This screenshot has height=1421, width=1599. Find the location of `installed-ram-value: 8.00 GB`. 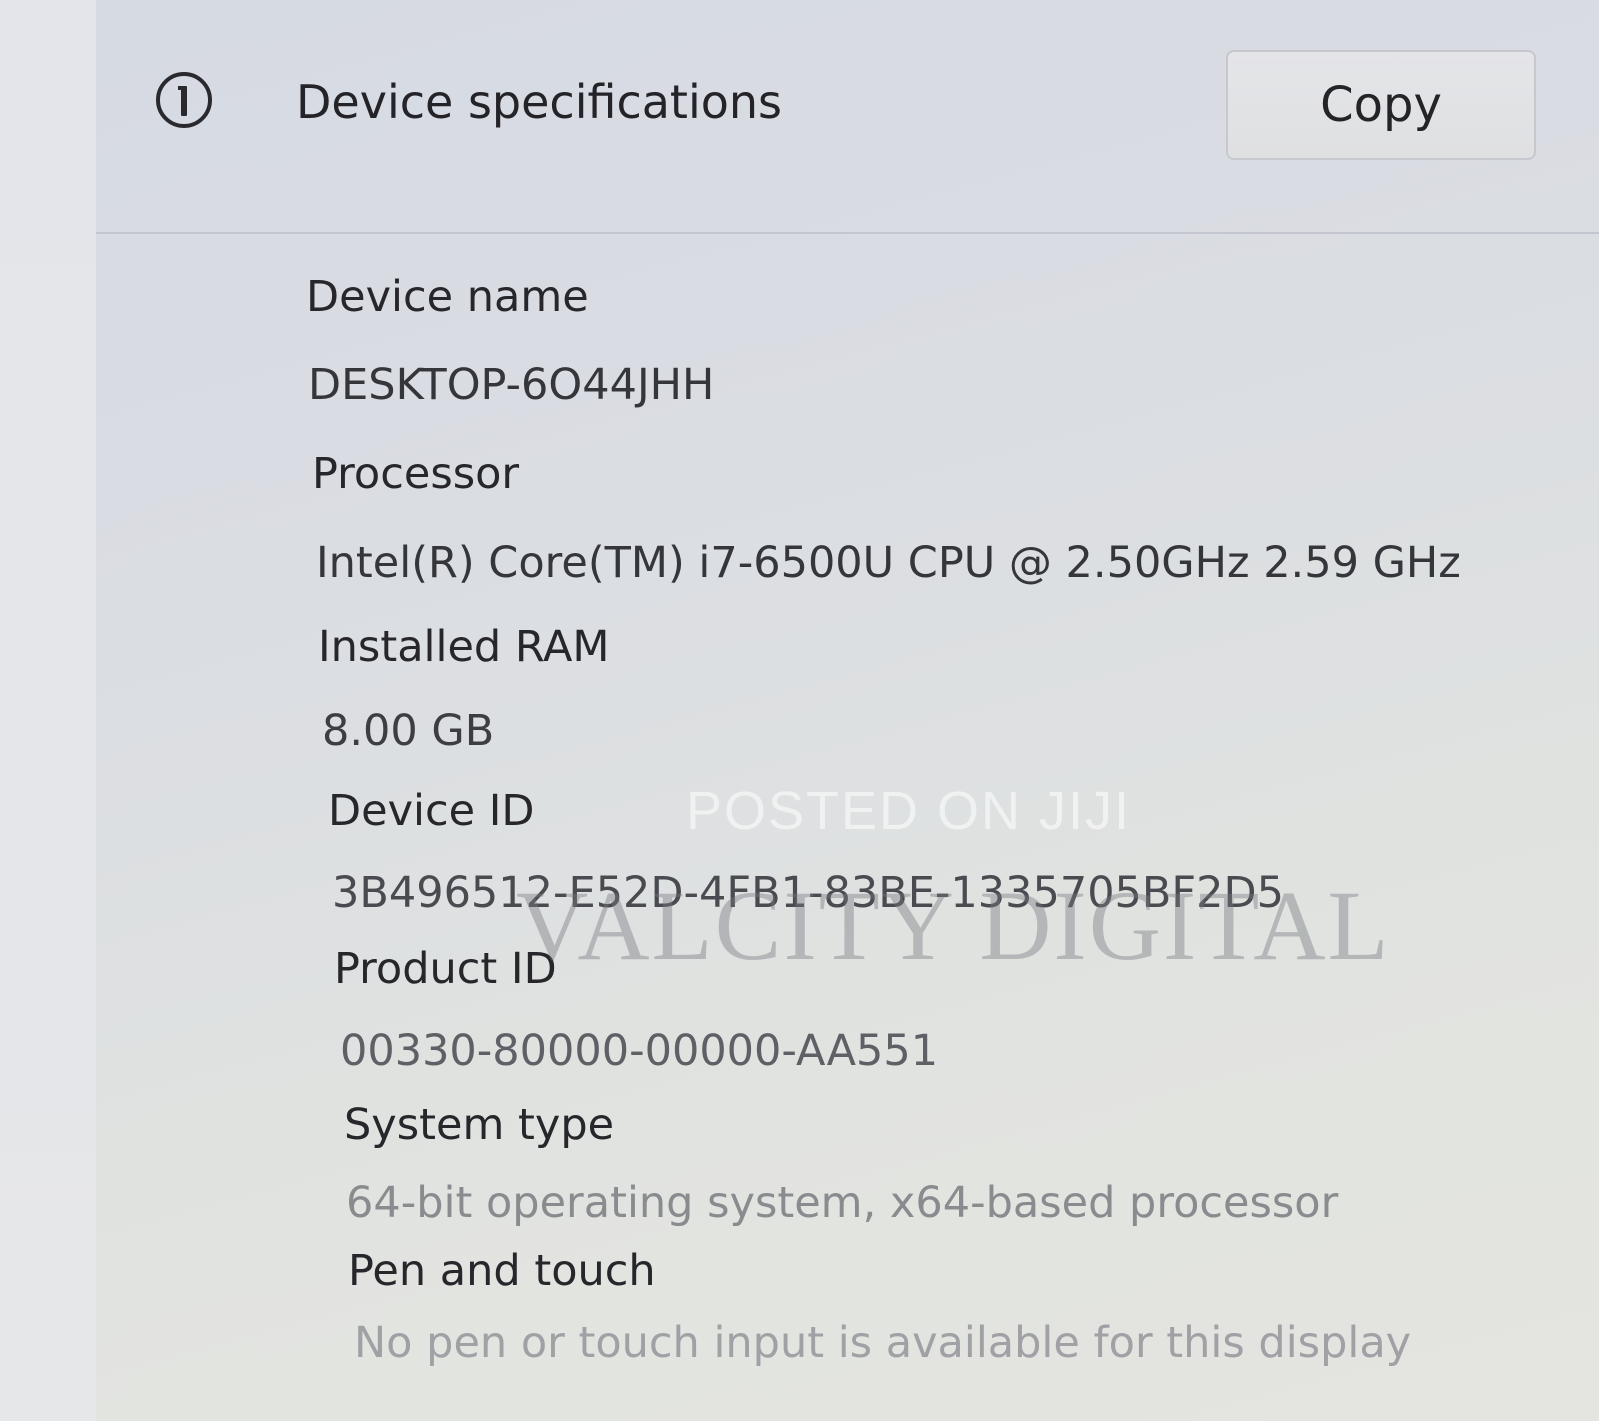

installed-ram-value: 8.00 GB is located at coordinates (408, 731).